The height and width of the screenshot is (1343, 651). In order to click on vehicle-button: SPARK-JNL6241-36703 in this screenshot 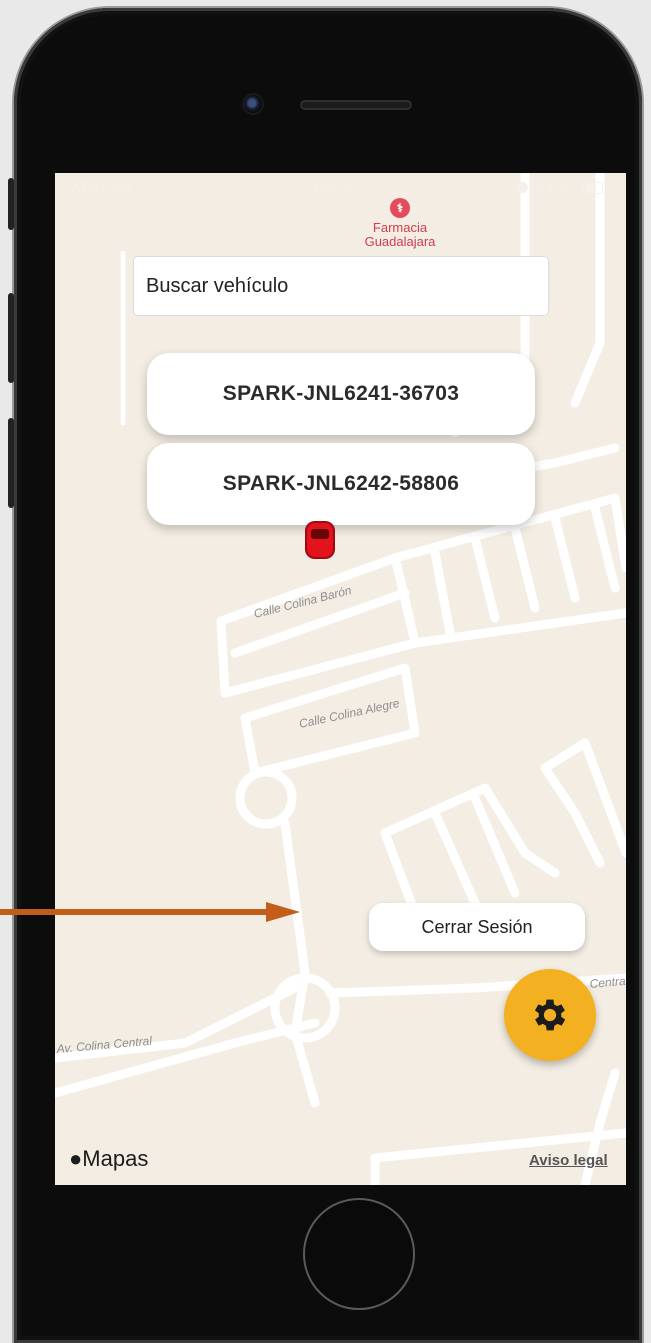, I will do `click(341, 394)`.